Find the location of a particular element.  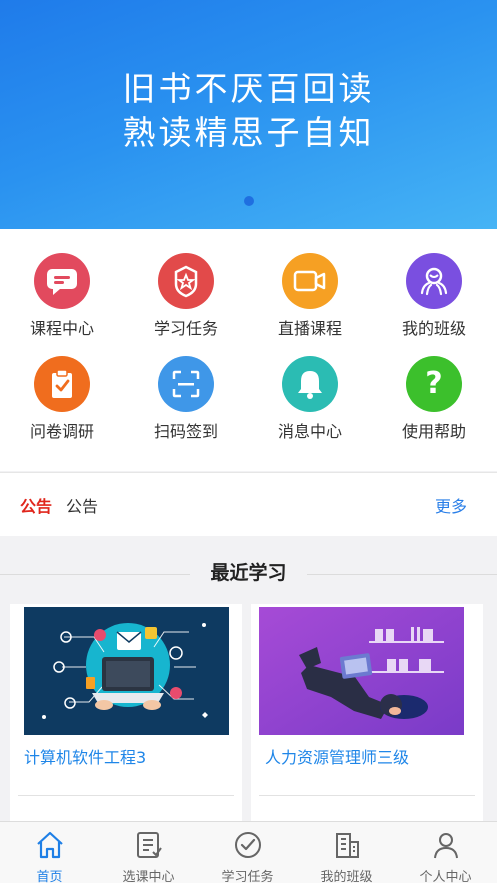

scan-icon is located at coordinates (186, 384).